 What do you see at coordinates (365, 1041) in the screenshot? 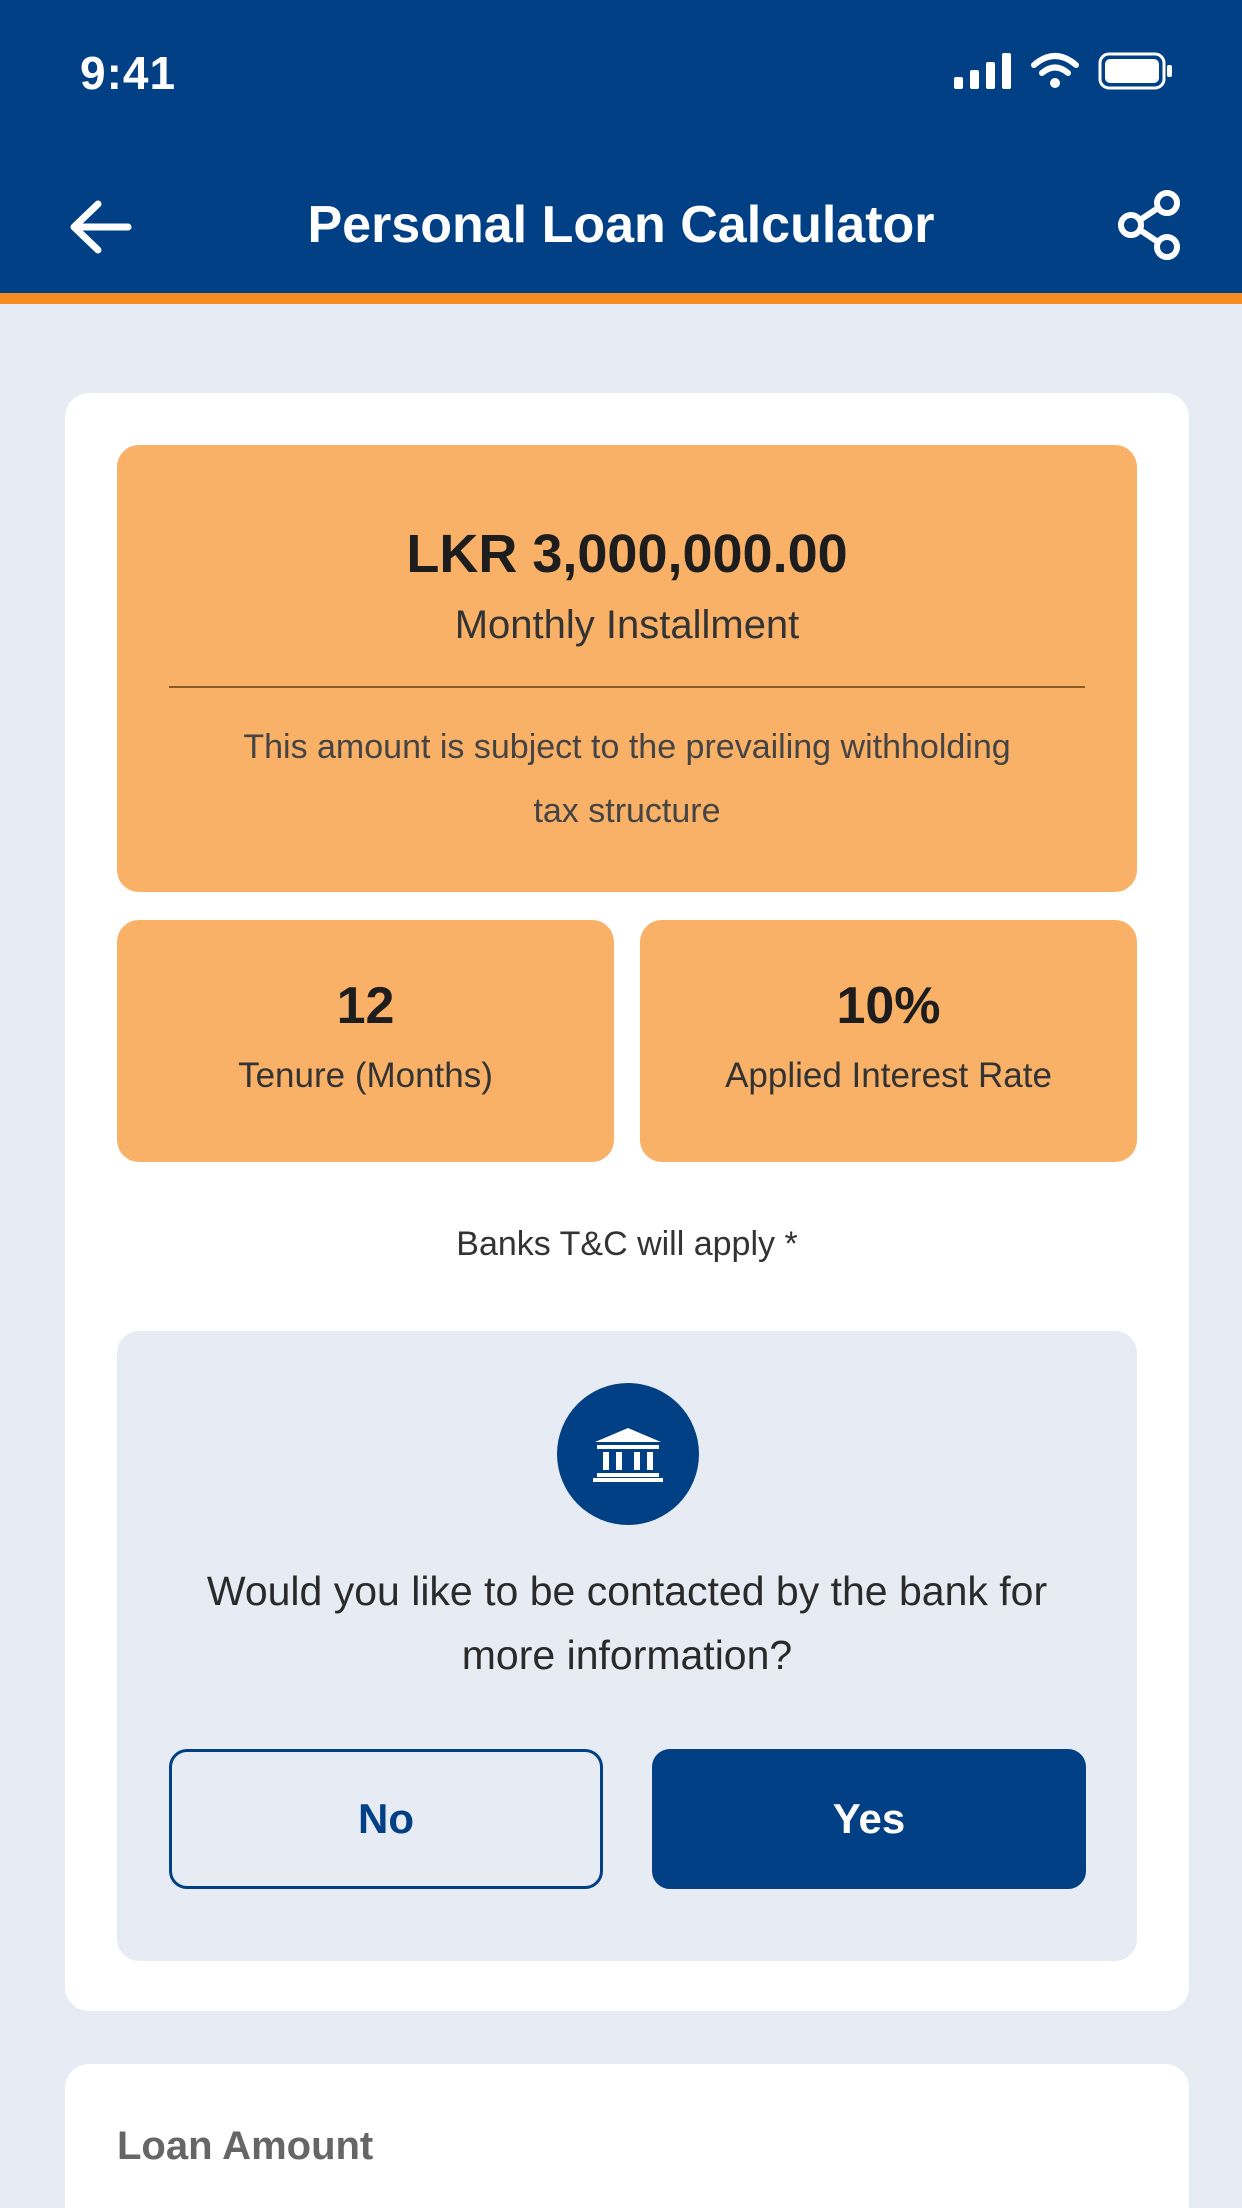
I see `tenure-box: 12 Tenure (Months)` at bounding box center [365, 1041].